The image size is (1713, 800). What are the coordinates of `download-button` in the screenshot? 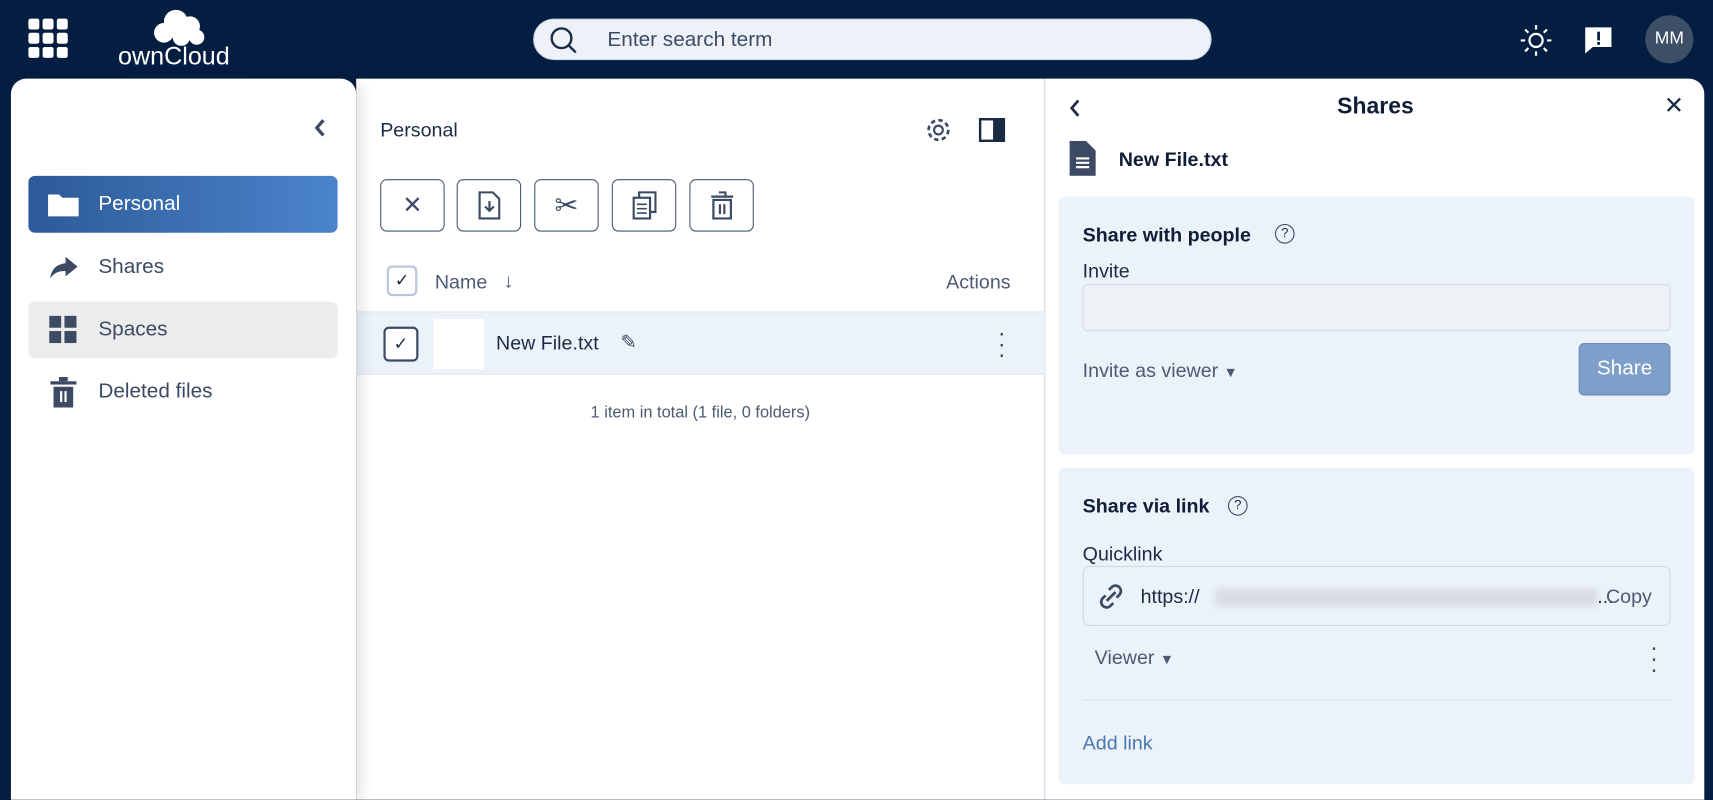 It's located at (489, 205).